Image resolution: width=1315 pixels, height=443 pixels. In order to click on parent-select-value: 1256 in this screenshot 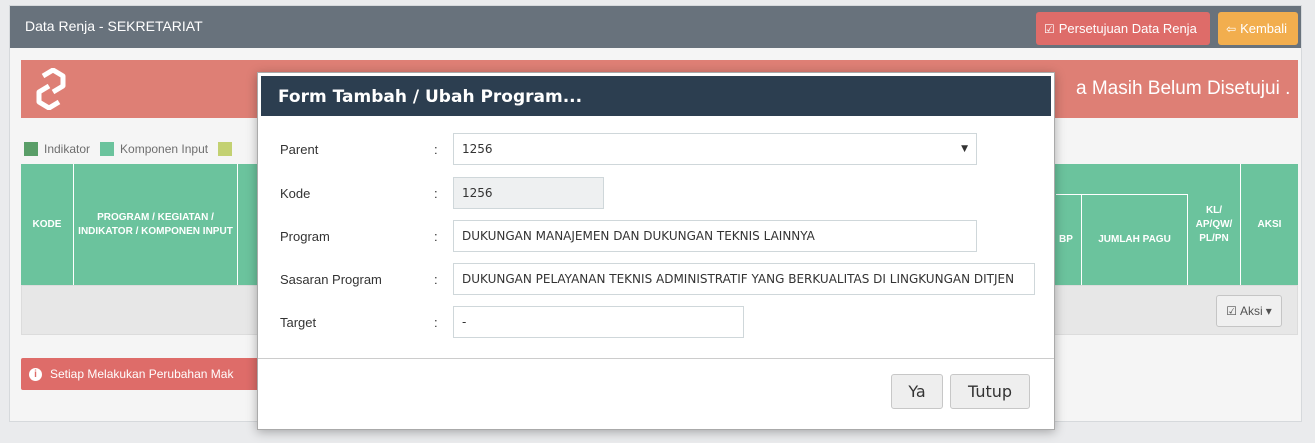, I will do `click(477, 149)`.